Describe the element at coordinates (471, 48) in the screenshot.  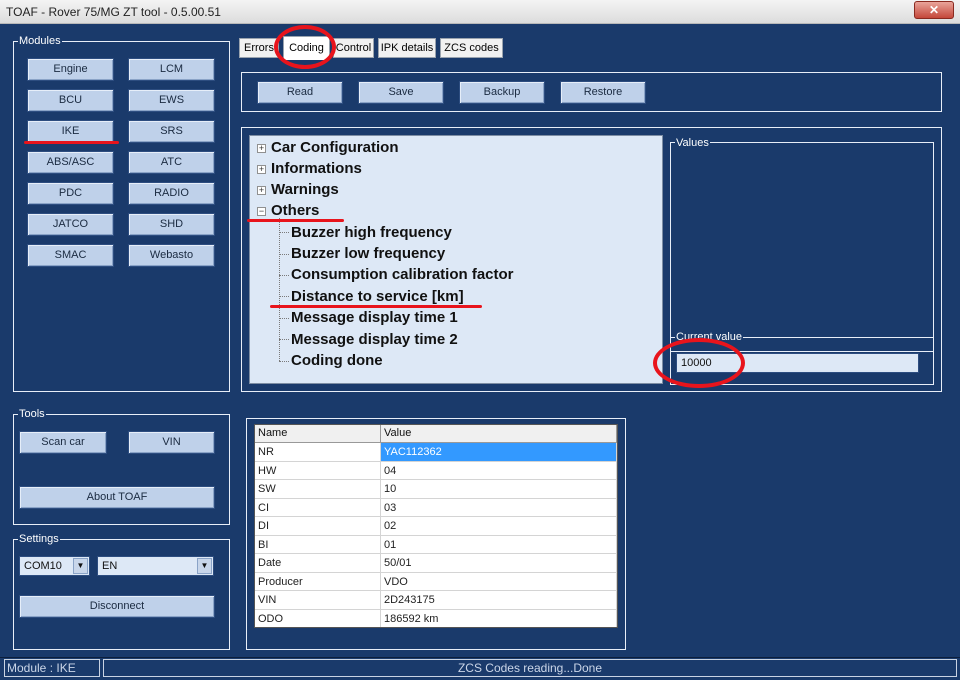
I see `tab-zcs-codes: ZCS codes` at that location.